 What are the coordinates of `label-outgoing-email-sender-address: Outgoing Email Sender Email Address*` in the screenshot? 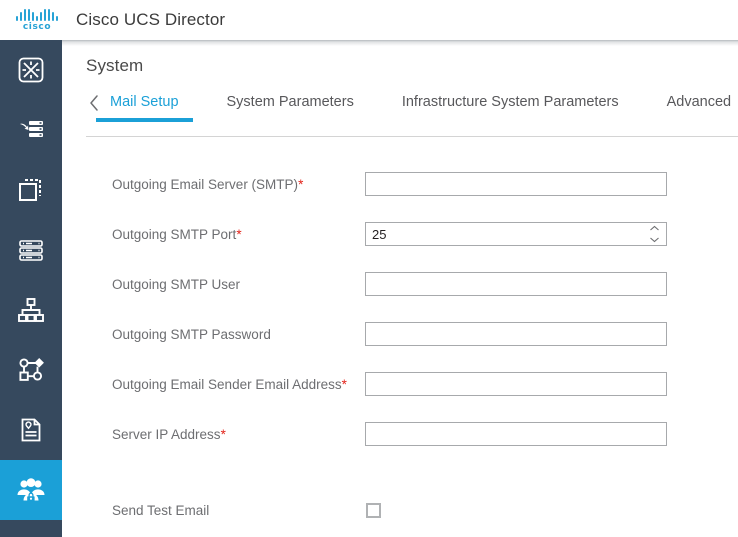 It's located at (229, 384).